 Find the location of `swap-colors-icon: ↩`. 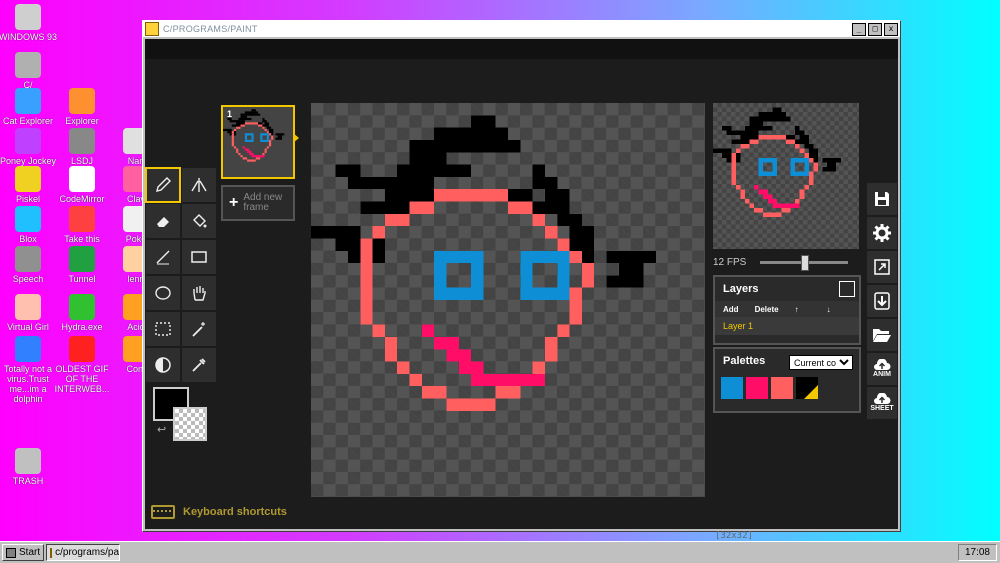

swap-colors-icon: ↩ is located at coordinates (161, 429).